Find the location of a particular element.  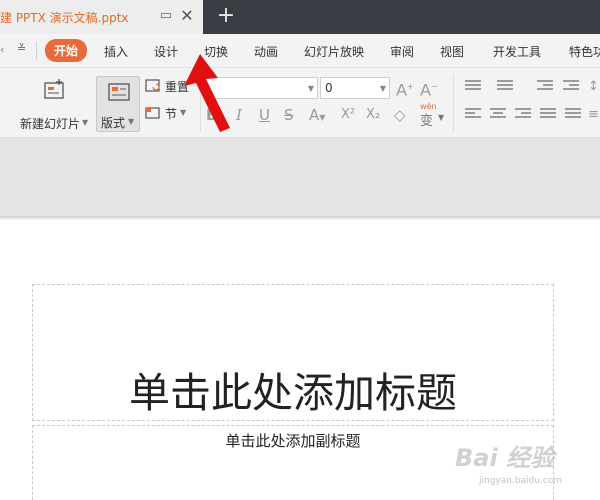

annotation-arrow-icon is located at coordinates (207, 93).